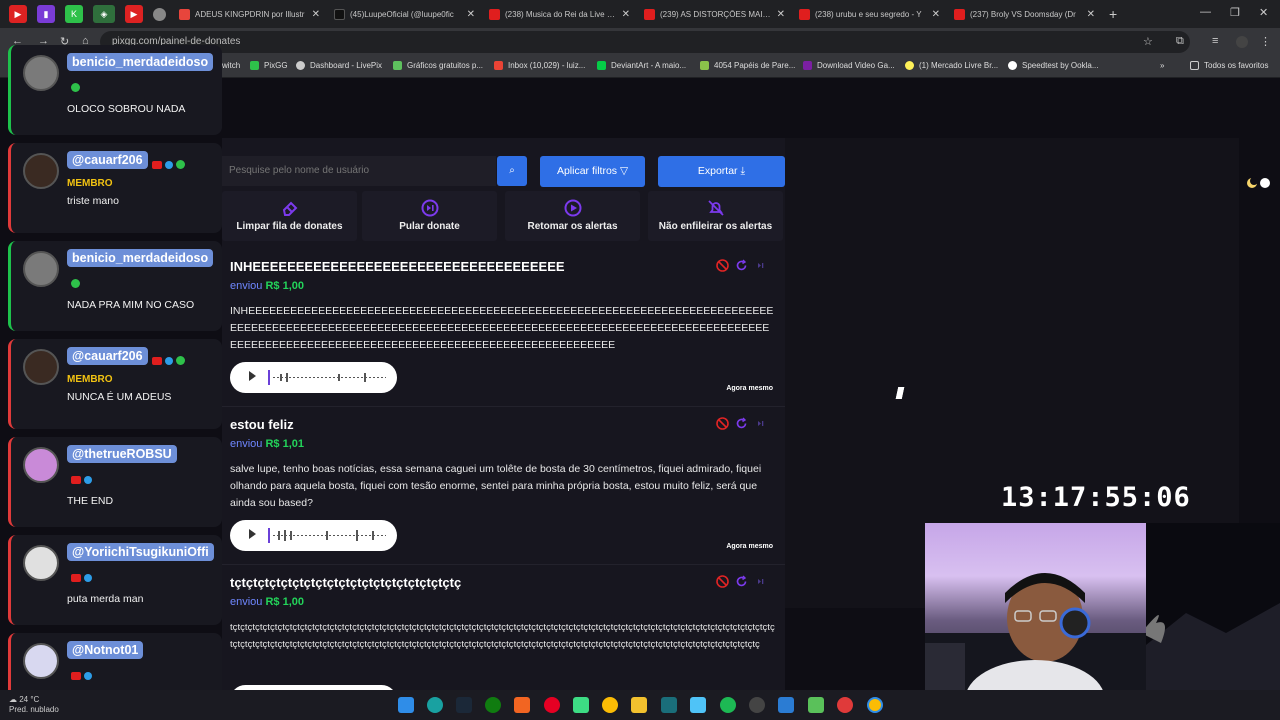 This screenshot has height=720, width=1280. I want to click on chat-text: triste mano, so click(93, 201).